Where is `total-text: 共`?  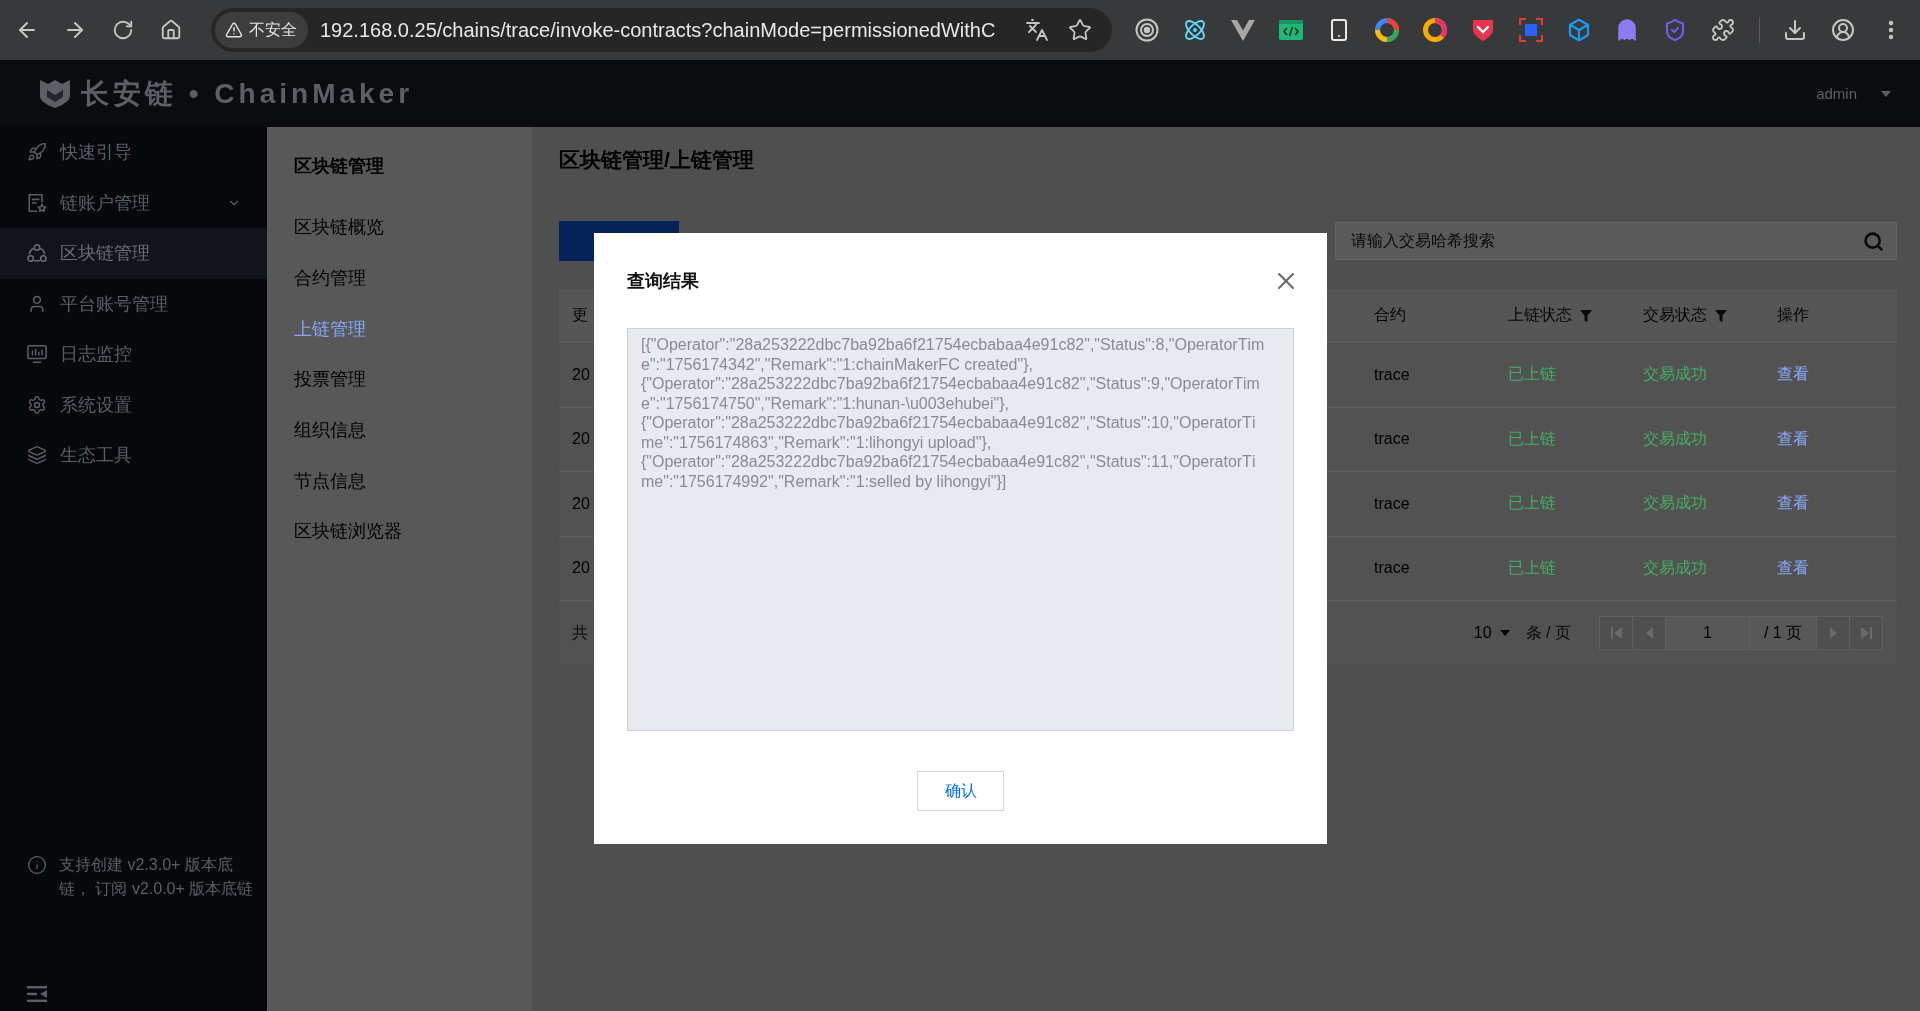
total-text: 共 is located at coordinates (580, 632).